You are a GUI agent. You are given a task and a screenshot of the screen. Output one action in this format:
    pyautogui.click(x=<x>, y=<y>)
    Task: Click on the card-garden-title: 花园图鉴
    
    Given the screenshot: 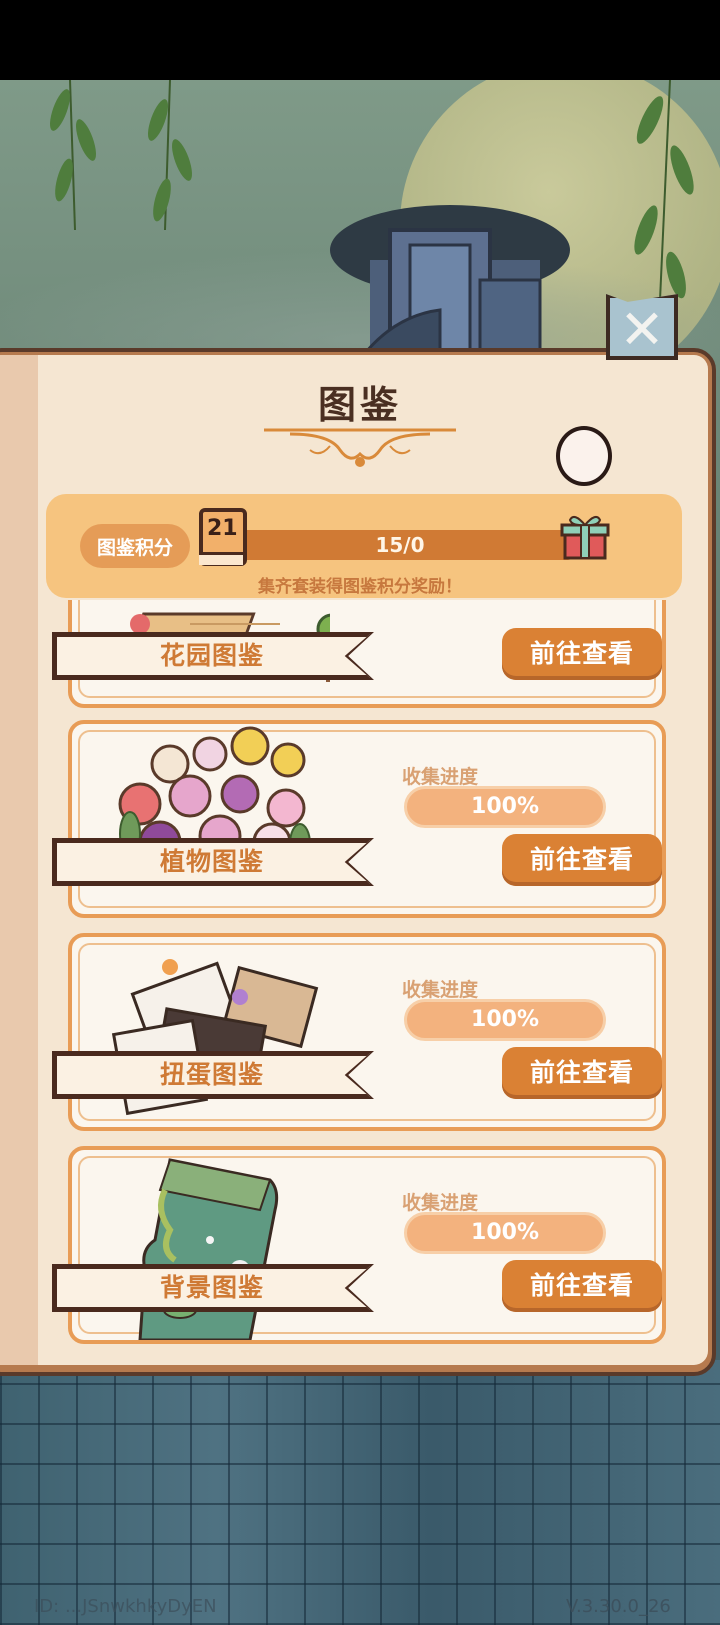 What is the action you would take?
    pyautogui.click(x=212, y=656)
    